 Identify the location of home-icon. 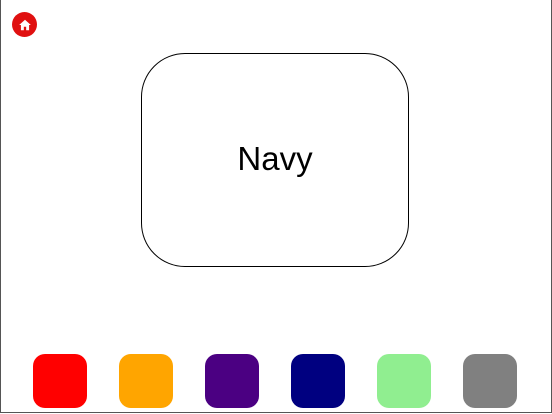
(24, 24).